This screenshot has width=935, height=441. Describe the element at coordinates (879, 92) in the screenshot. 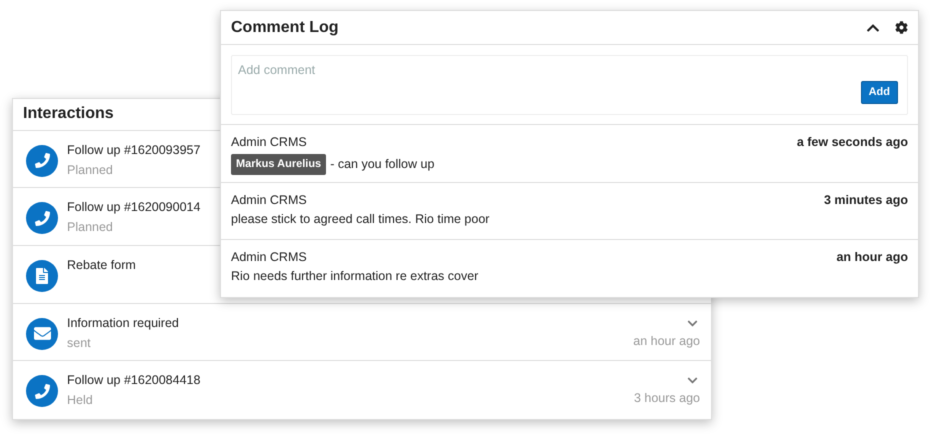

I see `add-button: Add` at that location.